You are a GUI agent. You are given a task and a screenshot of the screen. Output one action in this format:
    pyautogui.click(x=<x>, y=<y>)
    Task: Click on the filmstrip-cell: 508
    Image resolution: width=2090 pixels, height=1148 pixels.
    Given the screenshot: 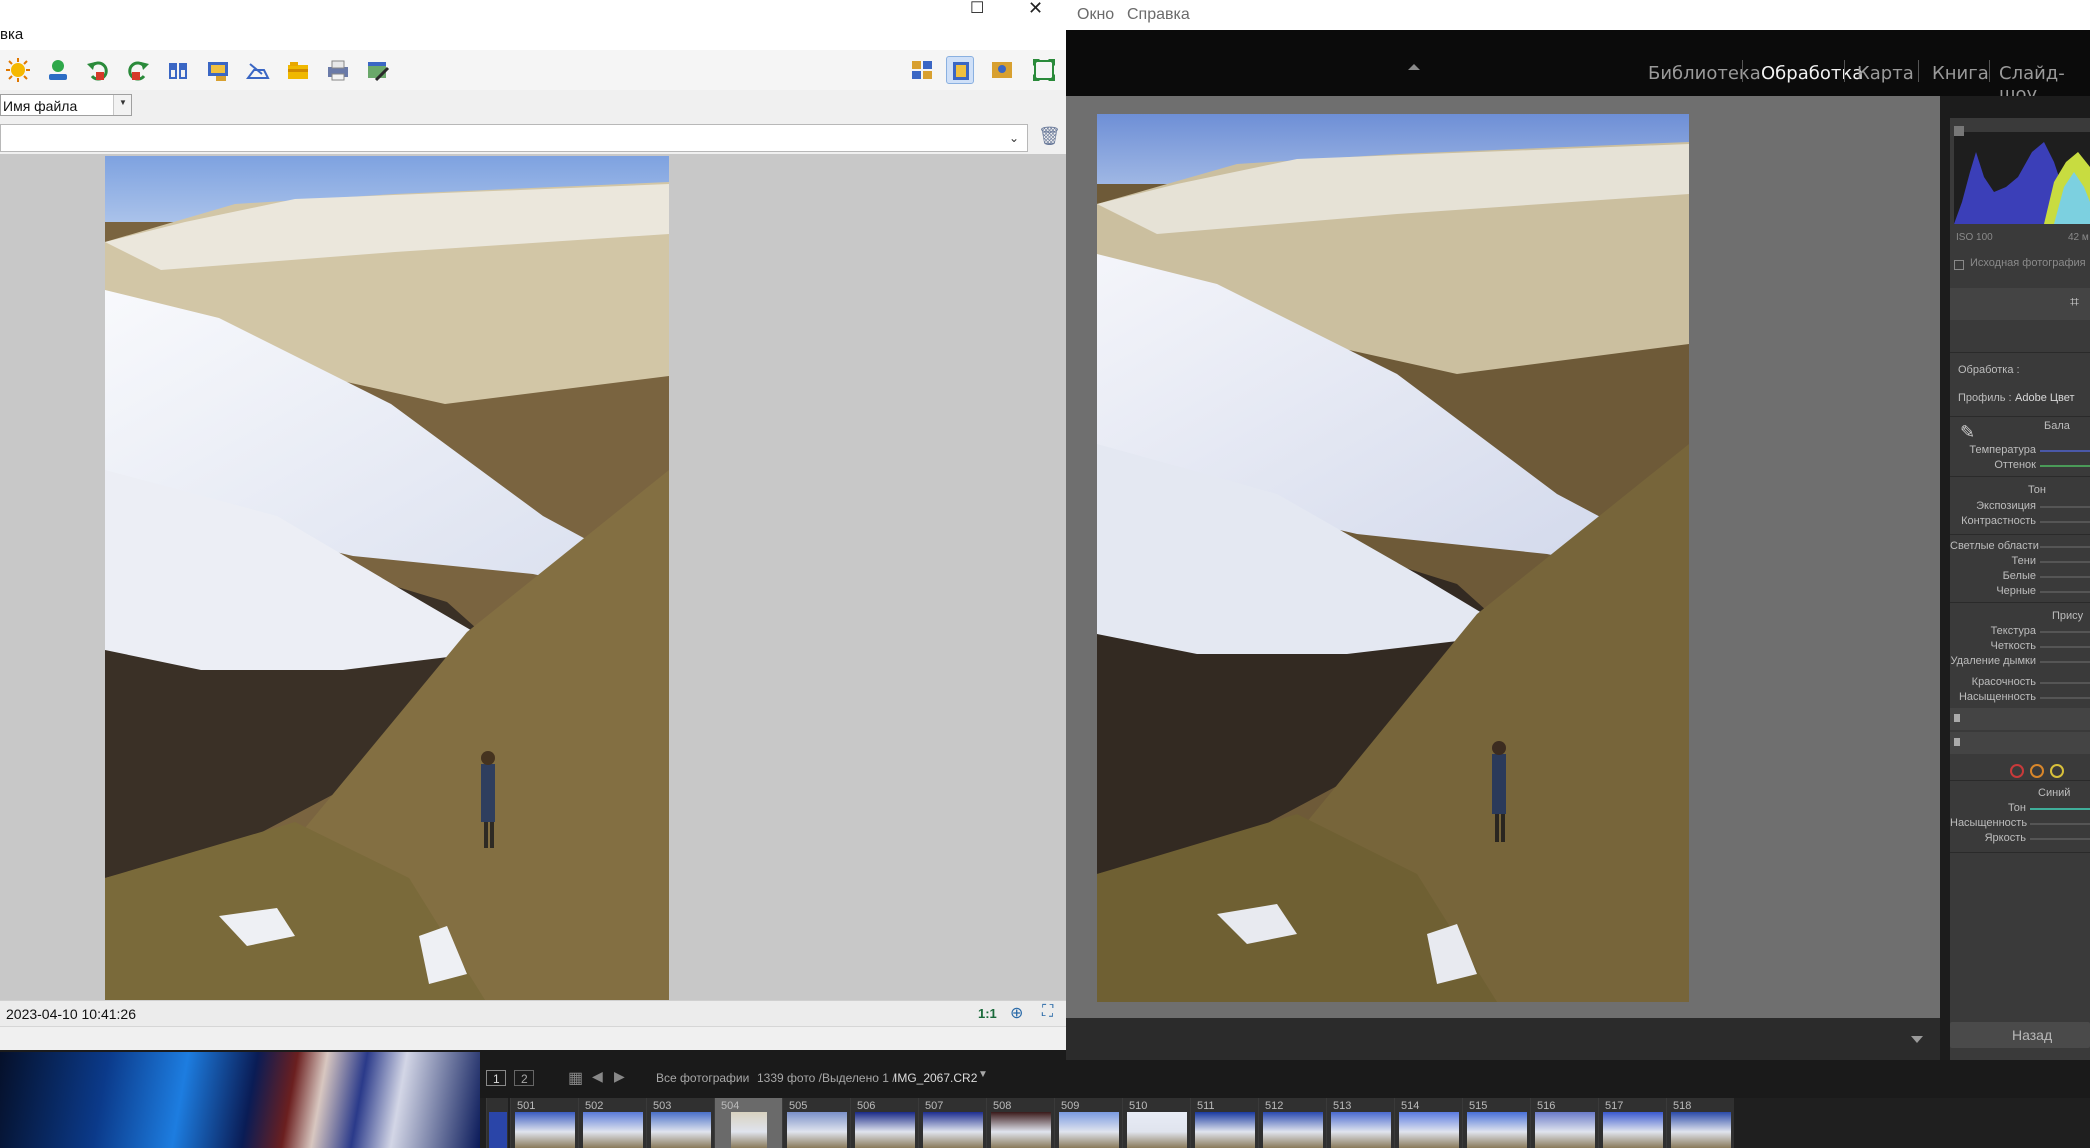 What is the action you would take?
    pyautogui.click(x=1020, y=1123)
    